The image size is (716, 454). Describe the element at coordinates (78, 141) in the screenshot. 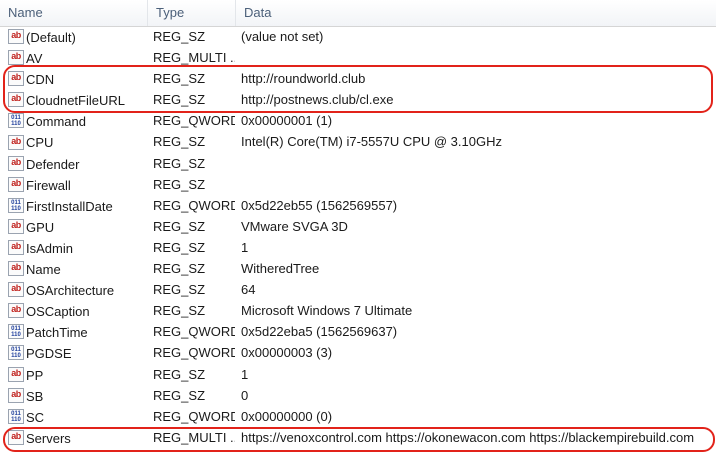

I see `value-name-cell: ab CPU` at that location.